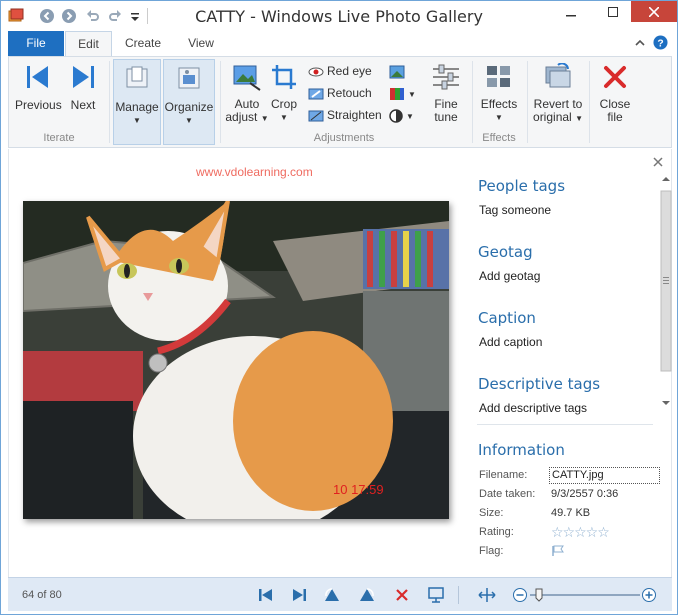 The height and width of the screenshot is (615, 678). I want to click on contrast-button: ▼, so click(401, 115).